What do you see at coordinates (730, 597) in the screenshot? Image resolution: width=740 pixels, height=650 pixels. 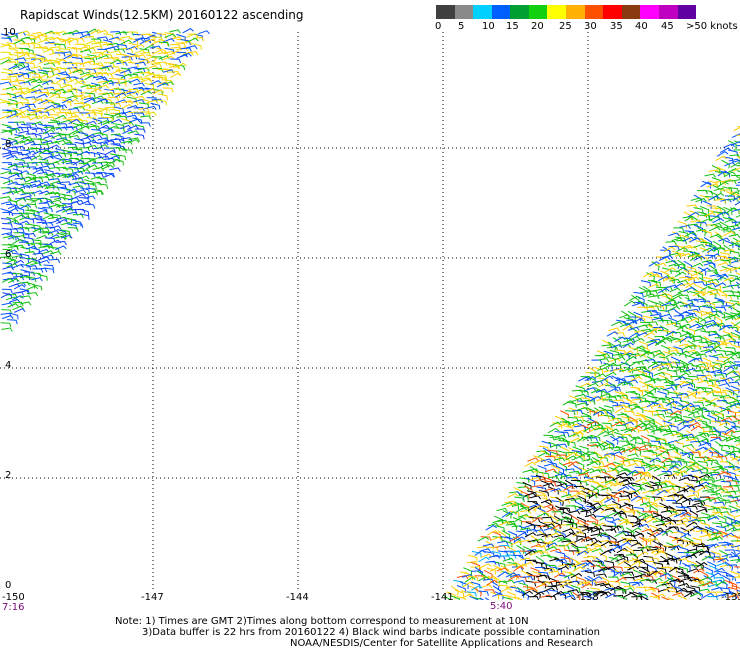 I see `lon-label-135: -135` at bounding box center [730, 597].